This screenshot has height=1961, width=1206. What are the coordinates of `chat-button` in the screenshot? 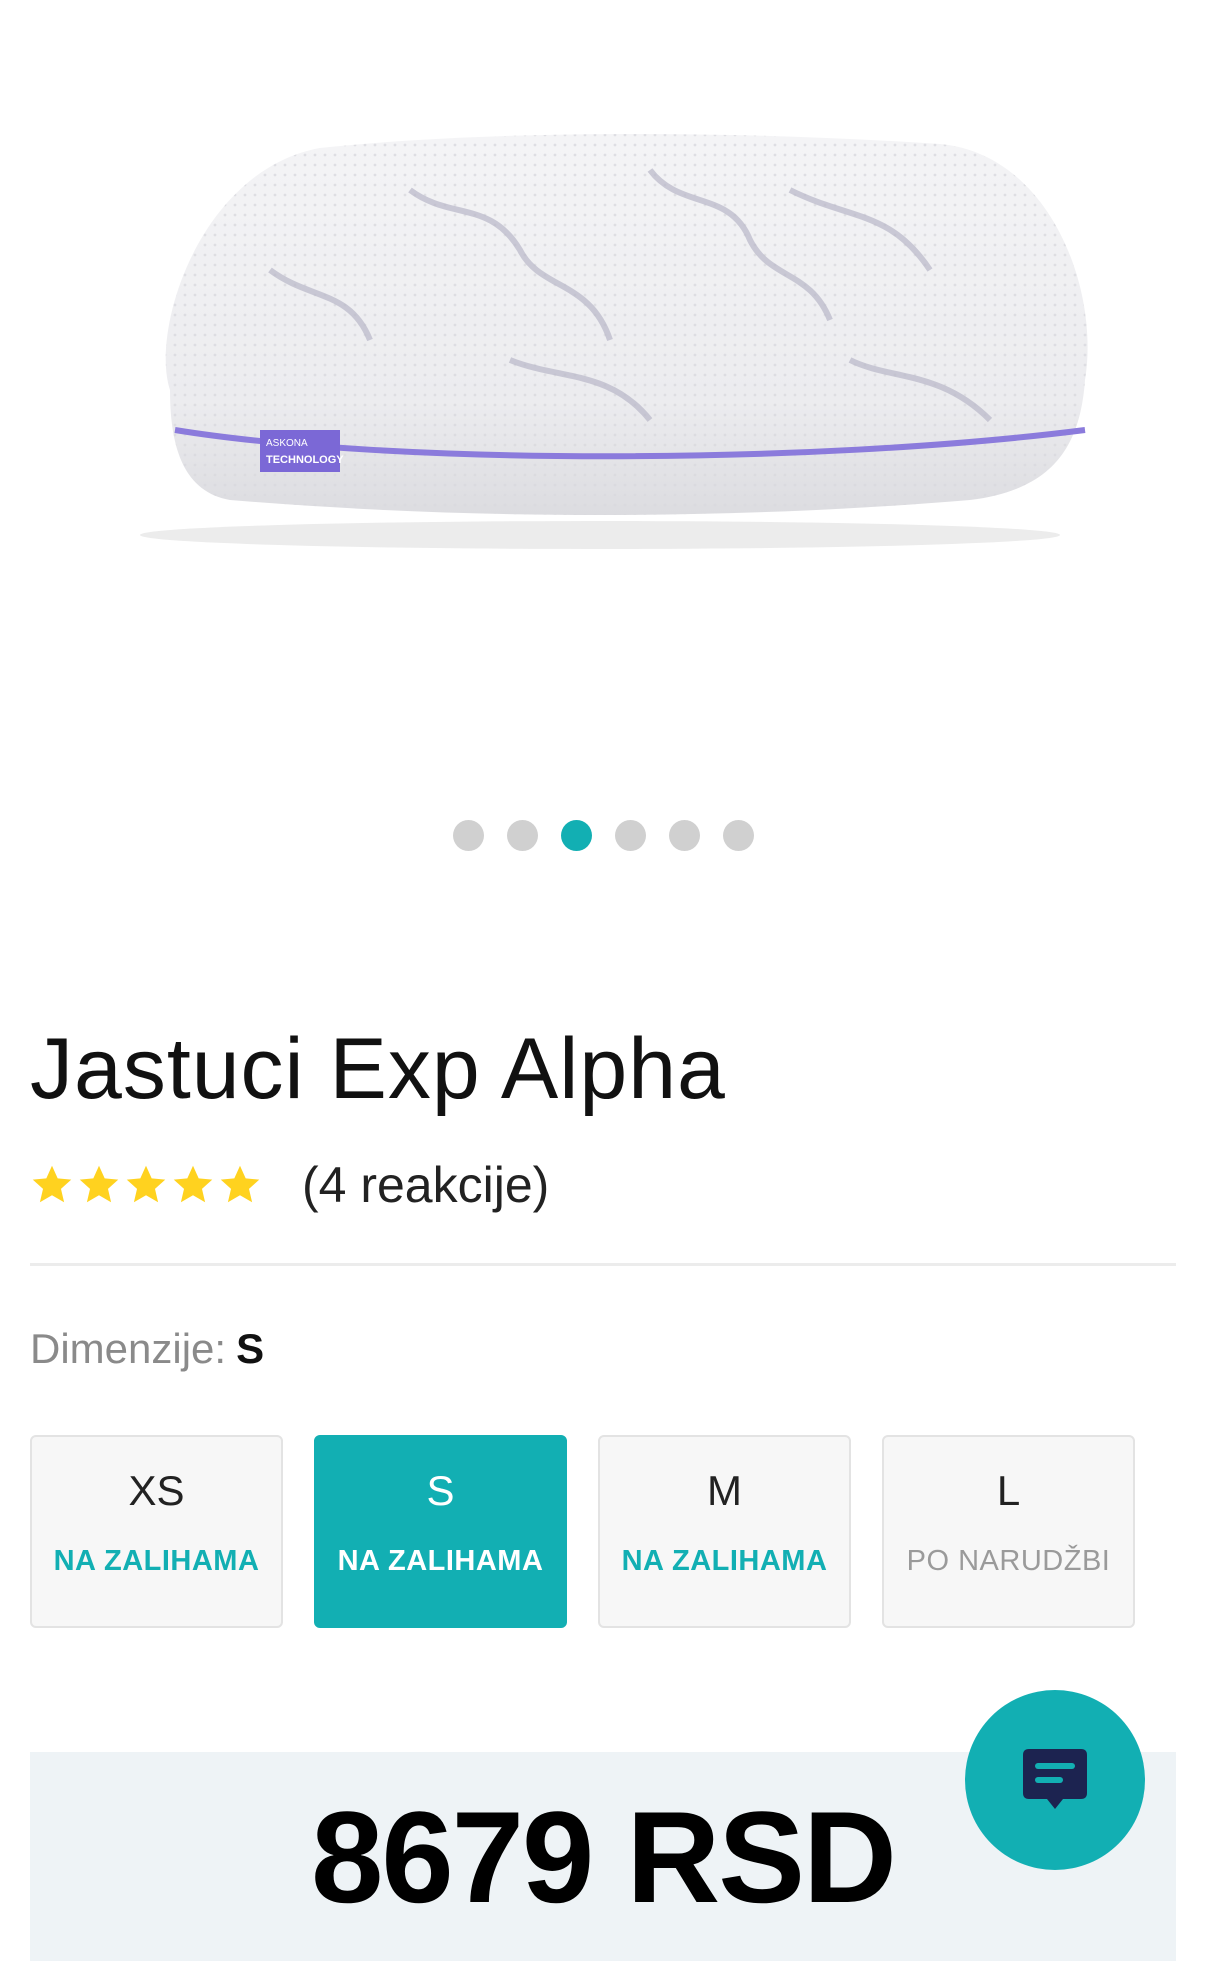 It's located at (1055, 1780).